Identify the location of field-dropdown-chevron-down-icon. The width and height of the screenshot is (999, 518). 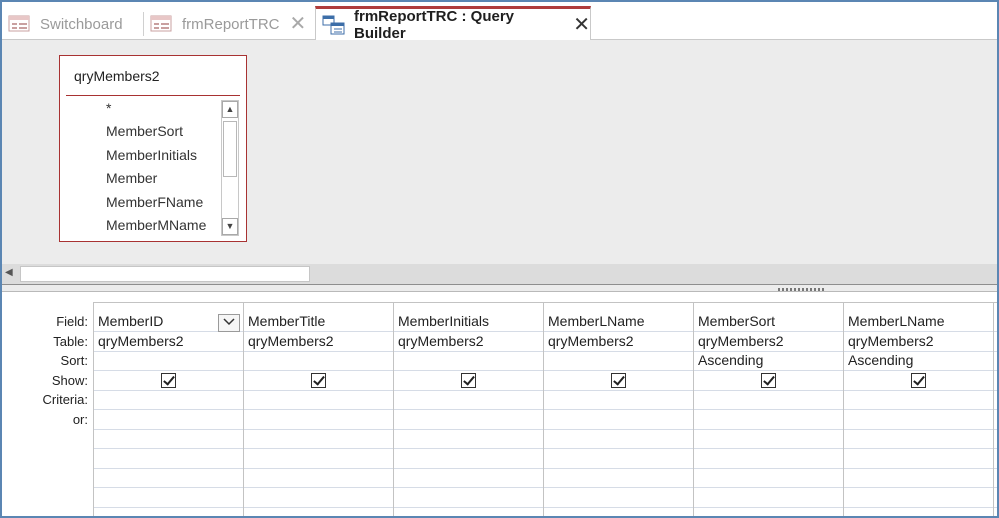
(229, 323).